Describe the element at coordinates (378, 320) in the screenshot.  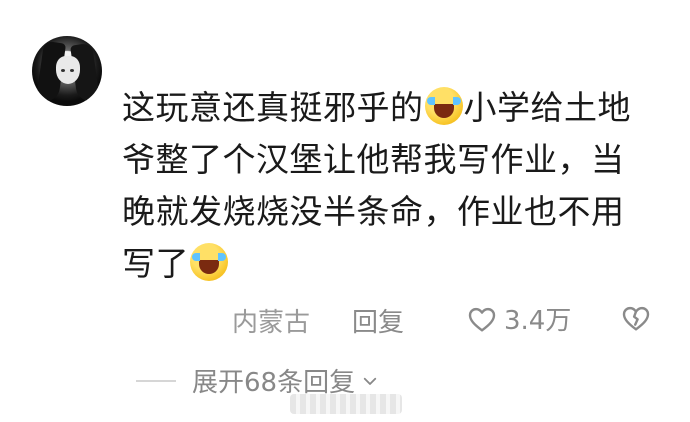
I see `reply-button: 回复` at that location.